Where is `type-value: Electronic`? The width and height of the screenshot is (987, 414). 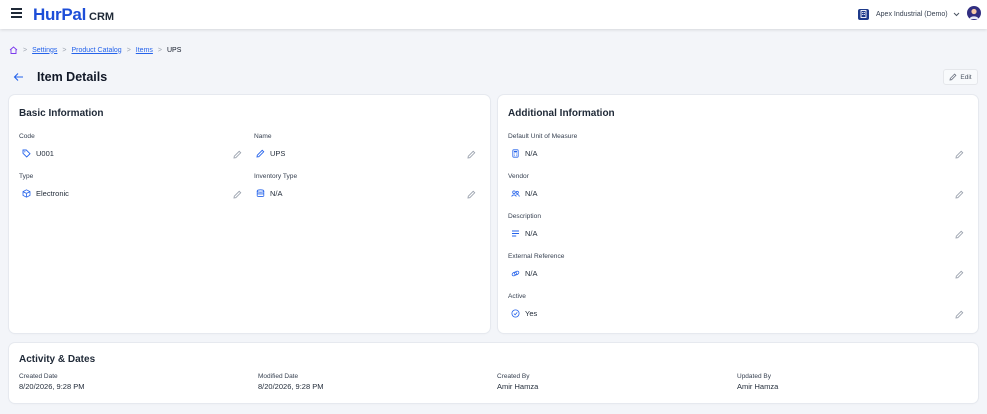
type-value: Electronic is located at coordinates (45, 193).